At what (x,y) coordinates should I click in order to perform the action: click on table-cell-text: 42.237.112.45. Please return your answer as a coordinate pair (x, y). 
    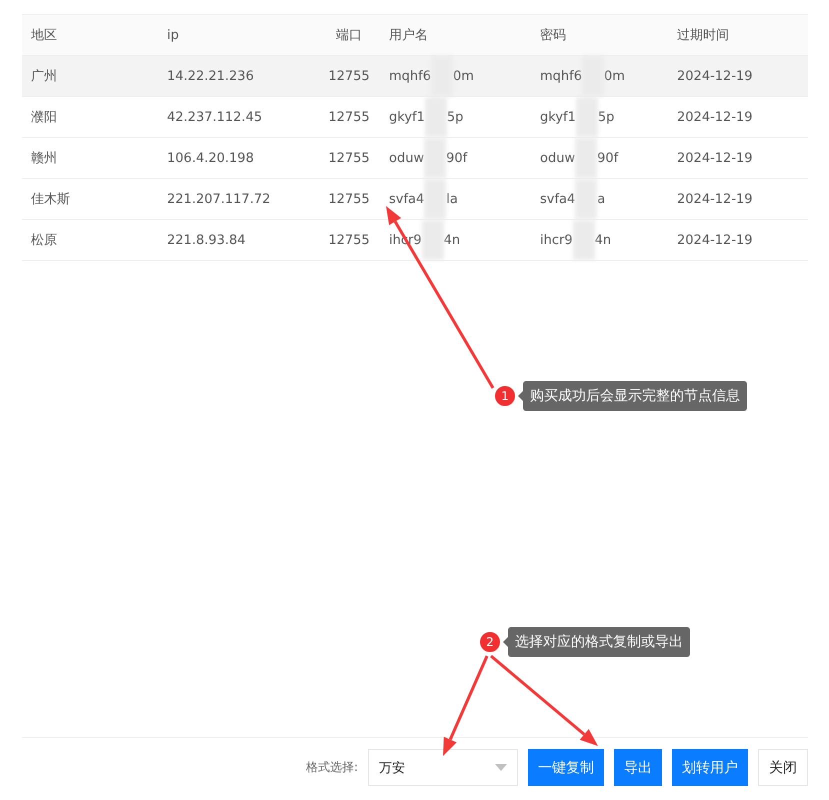
    Looking at the image, I should click on (215, 117).